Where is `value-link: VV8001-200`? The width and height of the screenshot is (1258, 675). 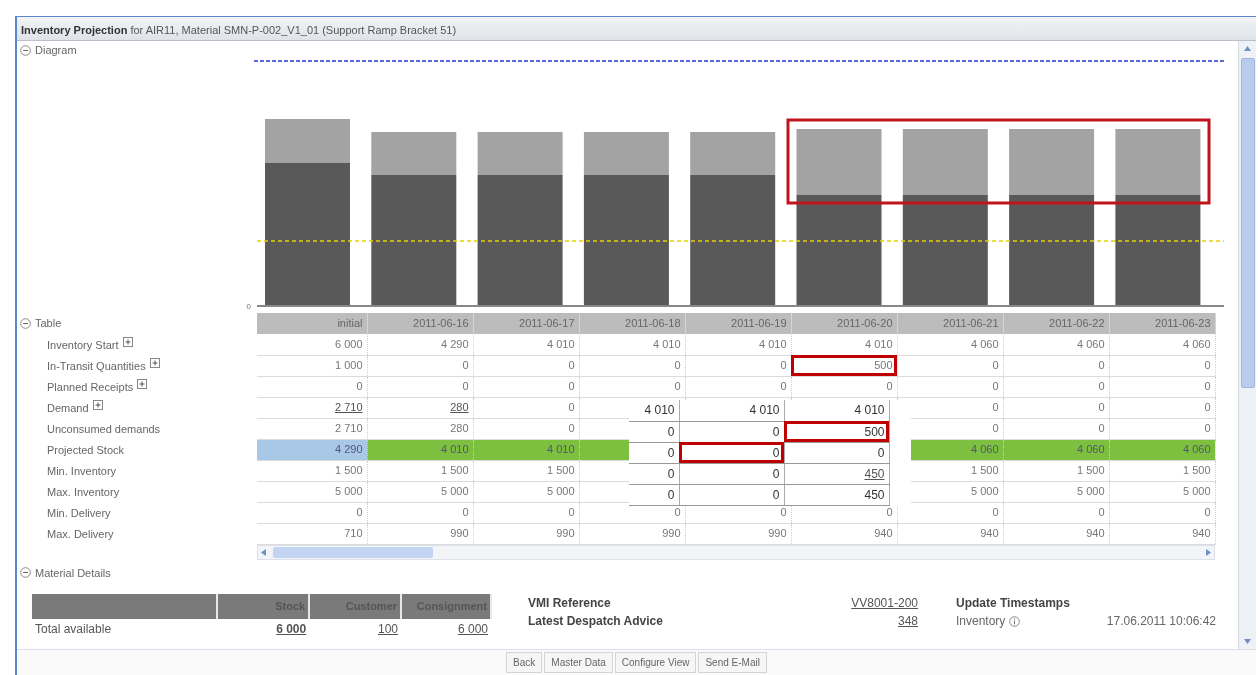 value-link: VV8001-200 is located at coordinates (884, 603).